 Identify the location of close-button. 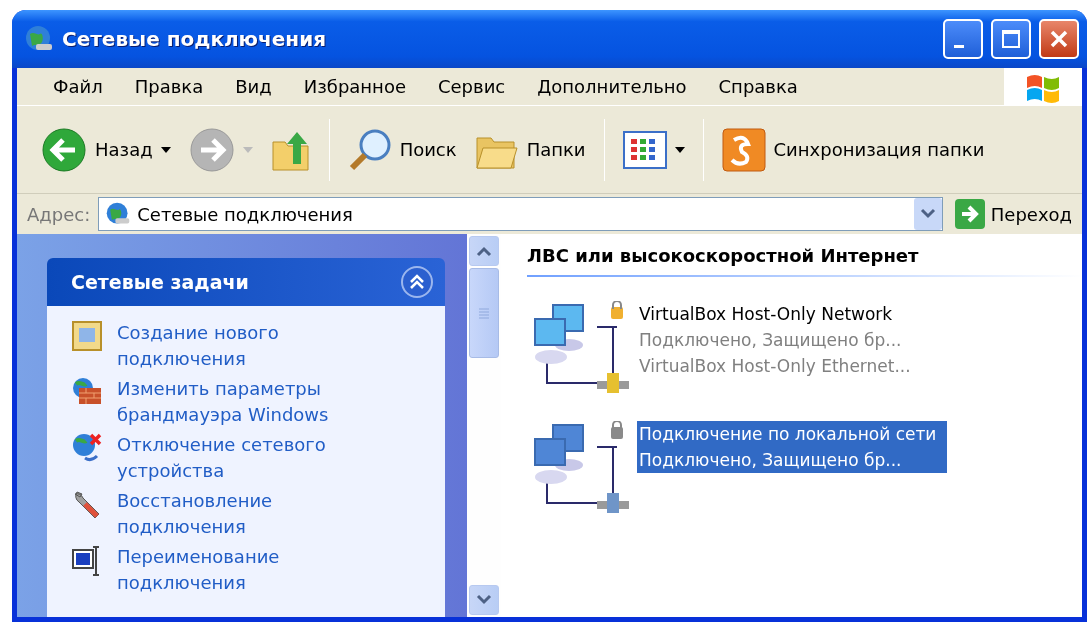
(1059, 39).